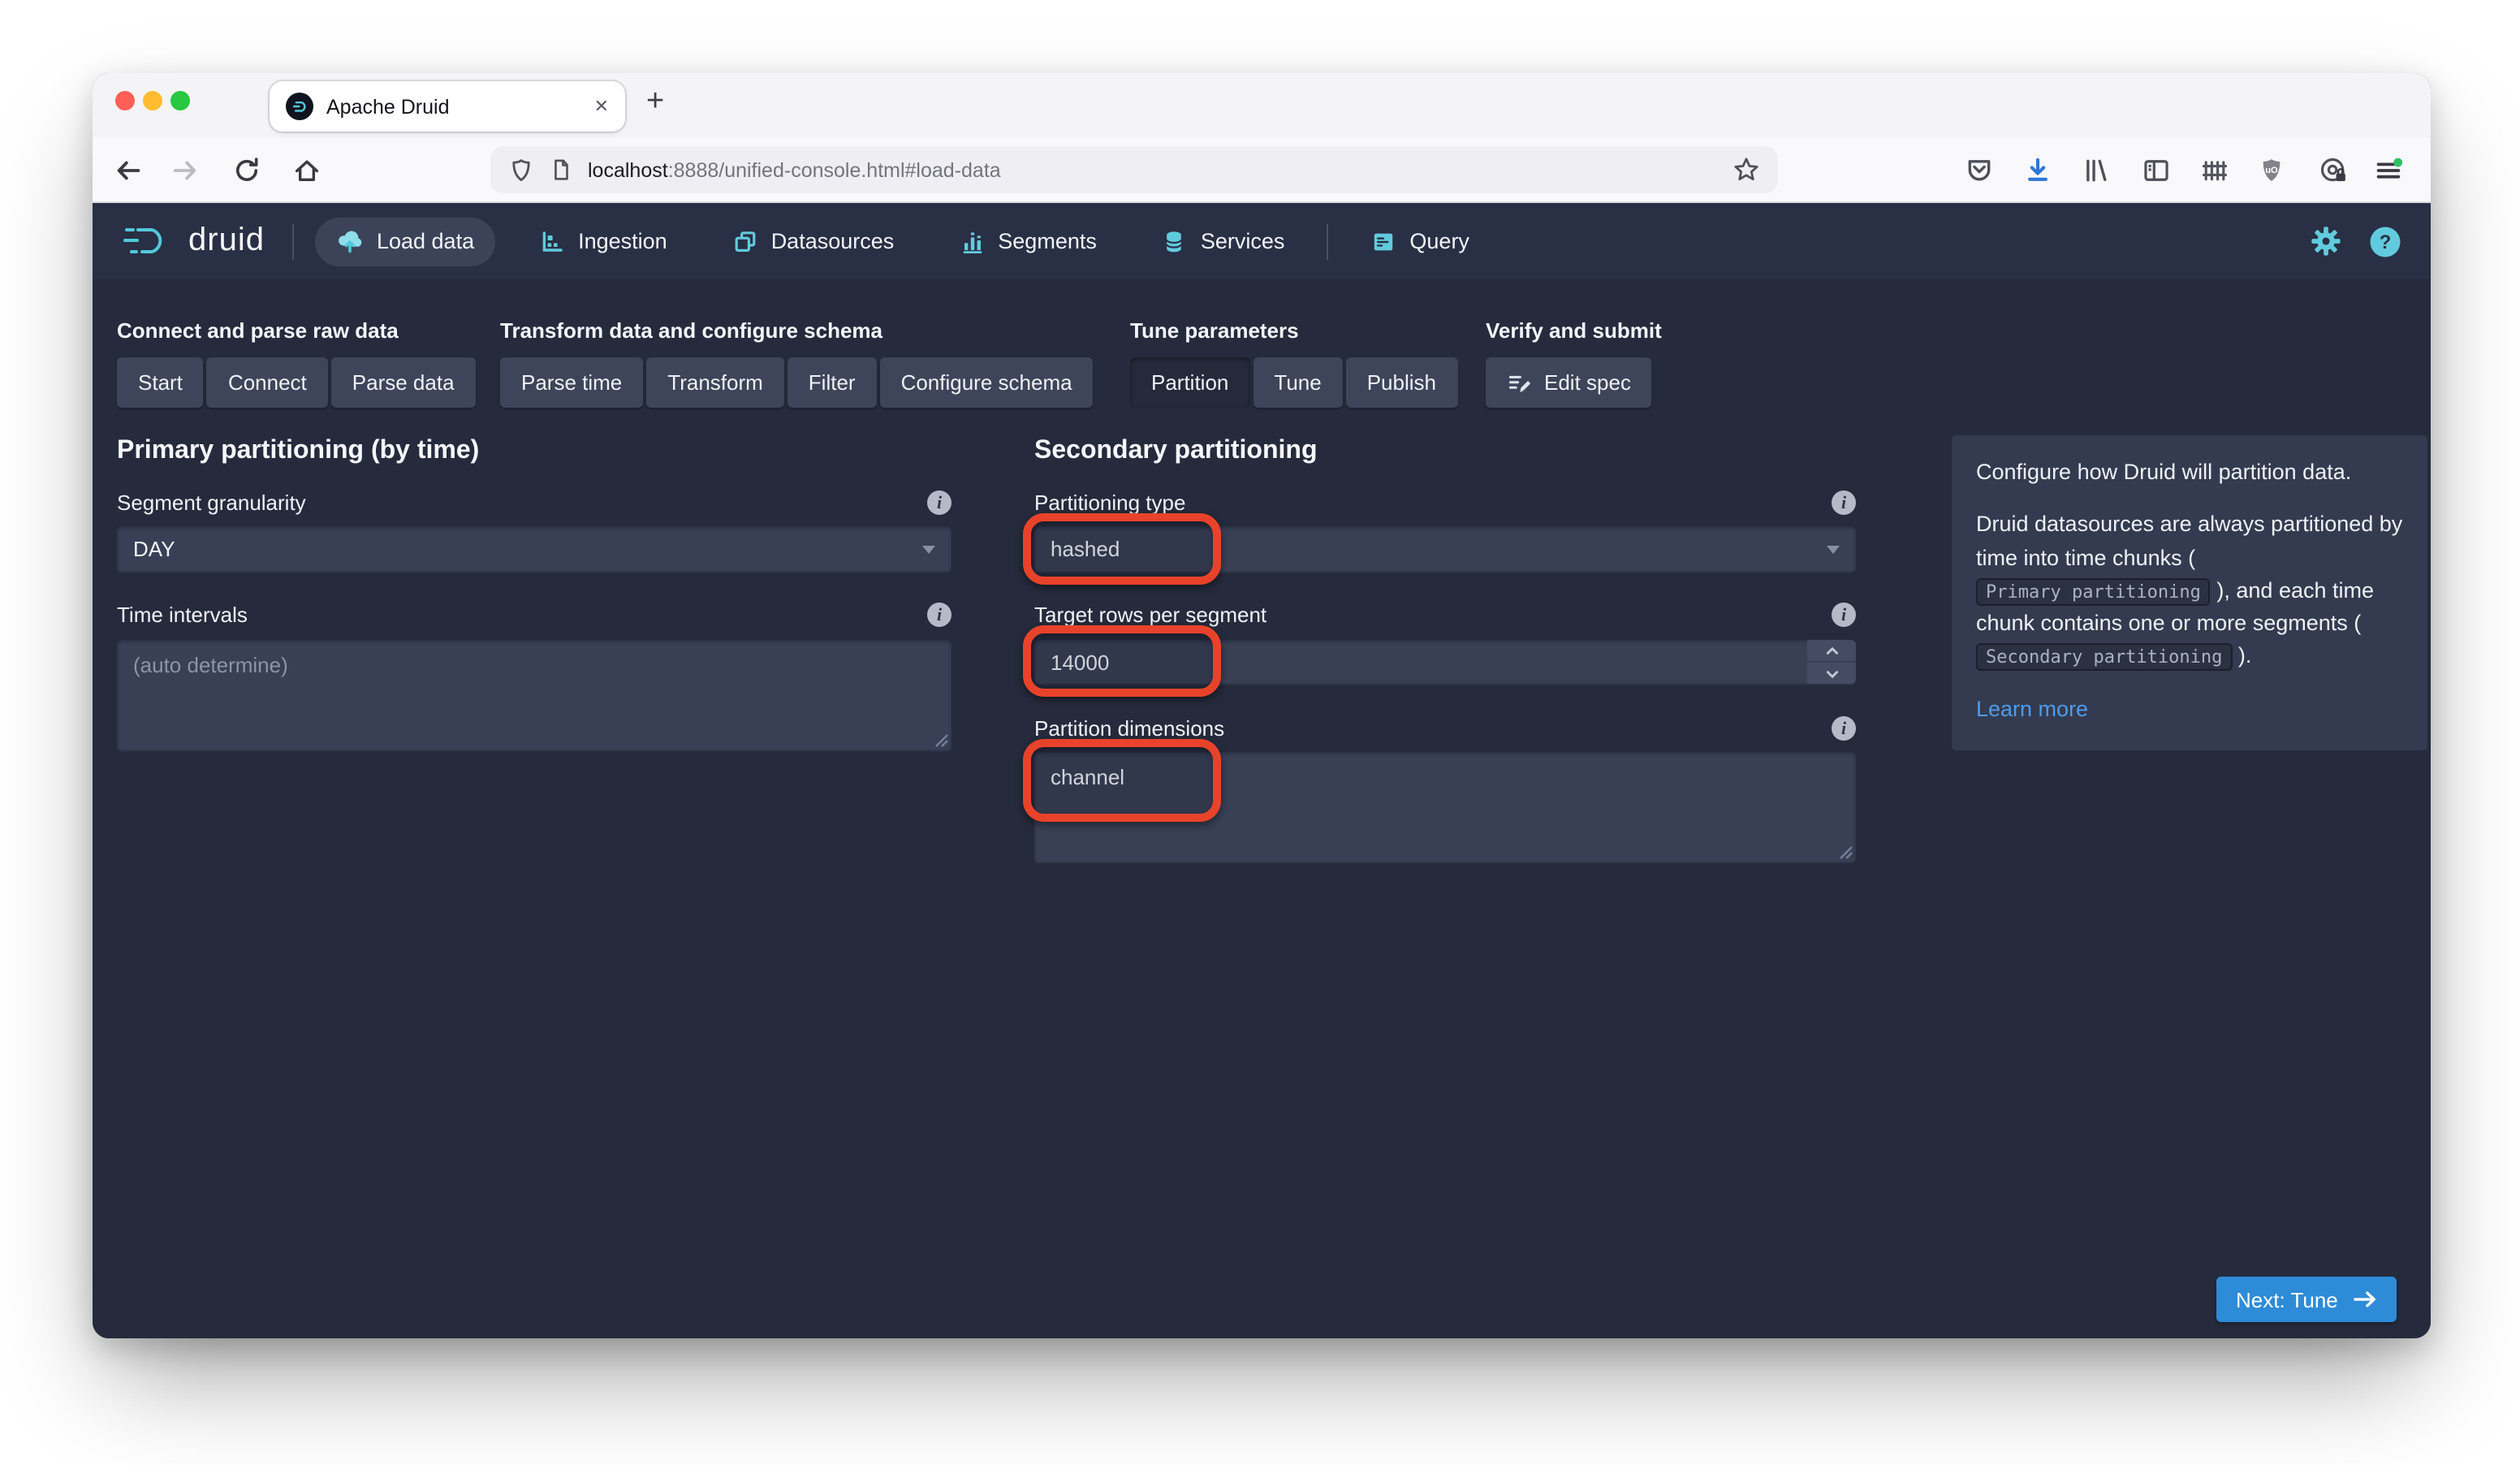 The height and width of the screenshot is (1465, 2520). I want to click on nav-item-datasources: Datasources, so click(814, 241).